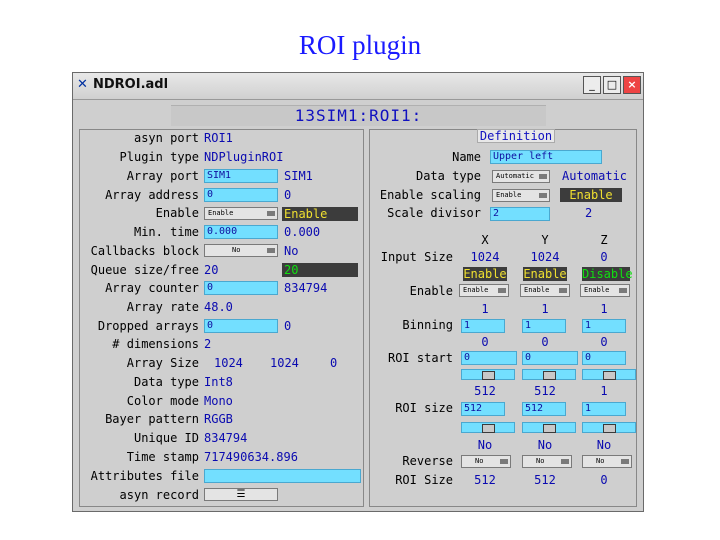 The image size is (720, 540). I want to click on label-asyn-record: asyn record, so click(159, 495).